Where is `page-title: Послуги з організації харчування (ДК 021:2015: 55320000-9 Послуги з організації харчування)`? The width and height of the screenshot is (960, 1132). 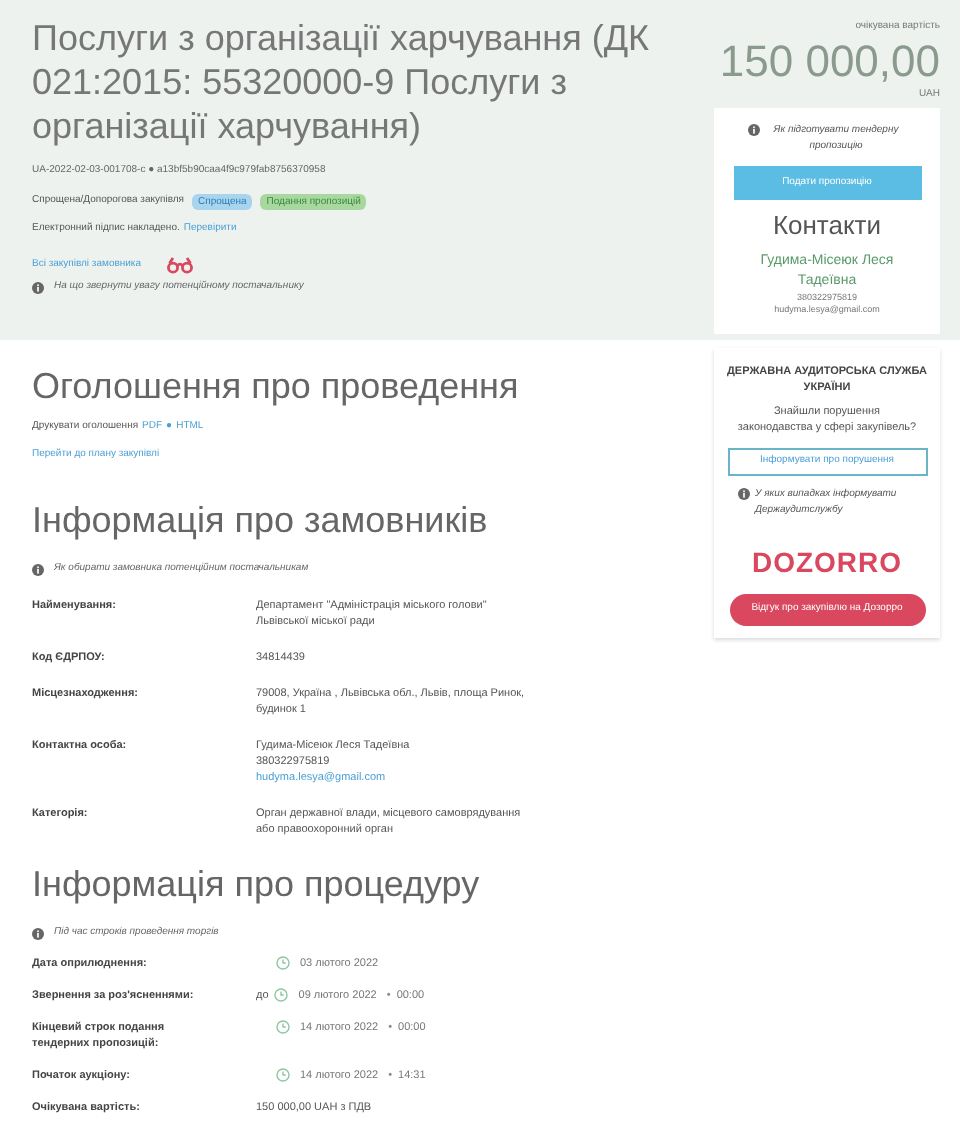
page-title: Послуги з організації харчування (ДК 021:2015: 55320000-9 Послуги з організації харчування) is located at coordinates (342, 82).